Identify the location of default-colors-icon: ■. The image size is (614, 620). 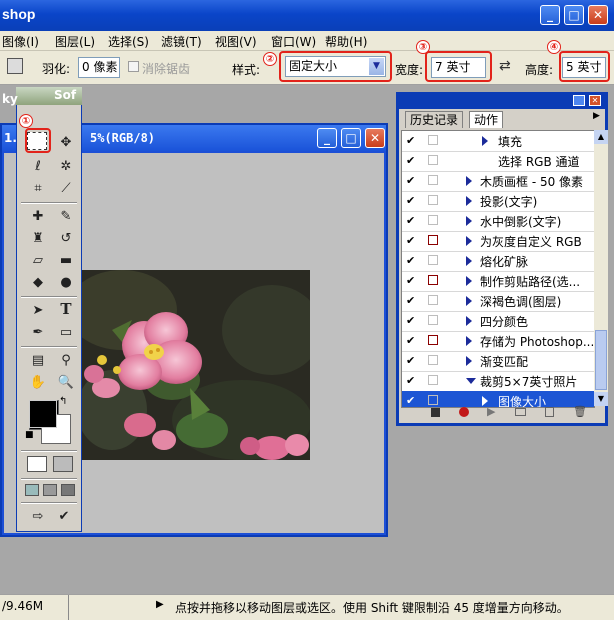
(29, 435).